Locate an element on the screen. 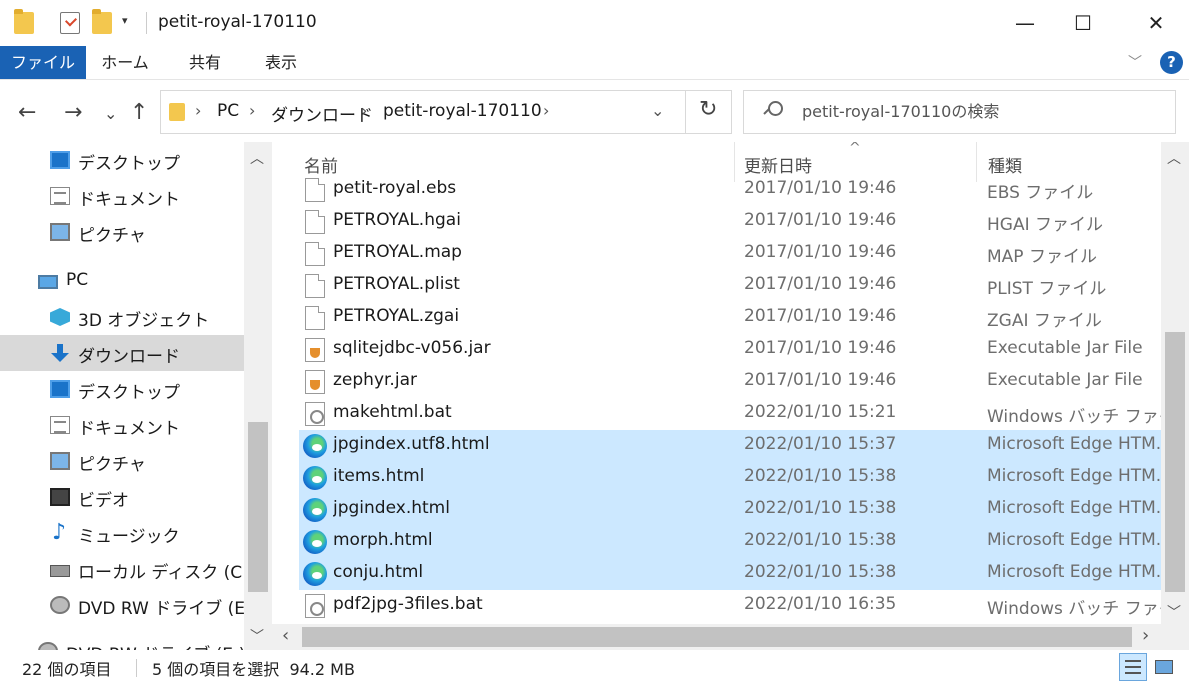 This screenshot has width=1189, height=684. sidebar-item-dvd-drive: DVD RW ドライブ (E:) P is located at coordinates (136, 605).